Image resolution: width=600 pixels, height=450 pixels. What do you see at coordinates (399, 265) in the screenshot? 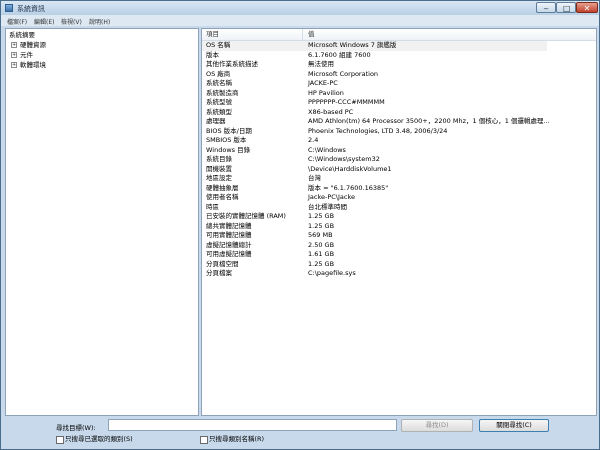
I see `table-row: 分頁檔空間 1.25 GB` at bounding box center [399, 265].